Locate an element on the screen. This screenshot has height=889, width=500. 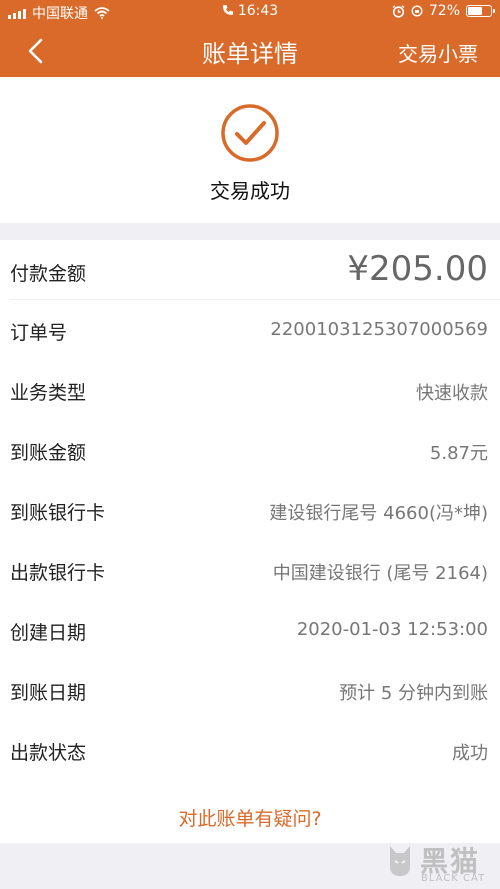
detail-row-paying-card: 出款银行卡 中国建设银行 (尾号 2164) is located at coordinates (250, 570).